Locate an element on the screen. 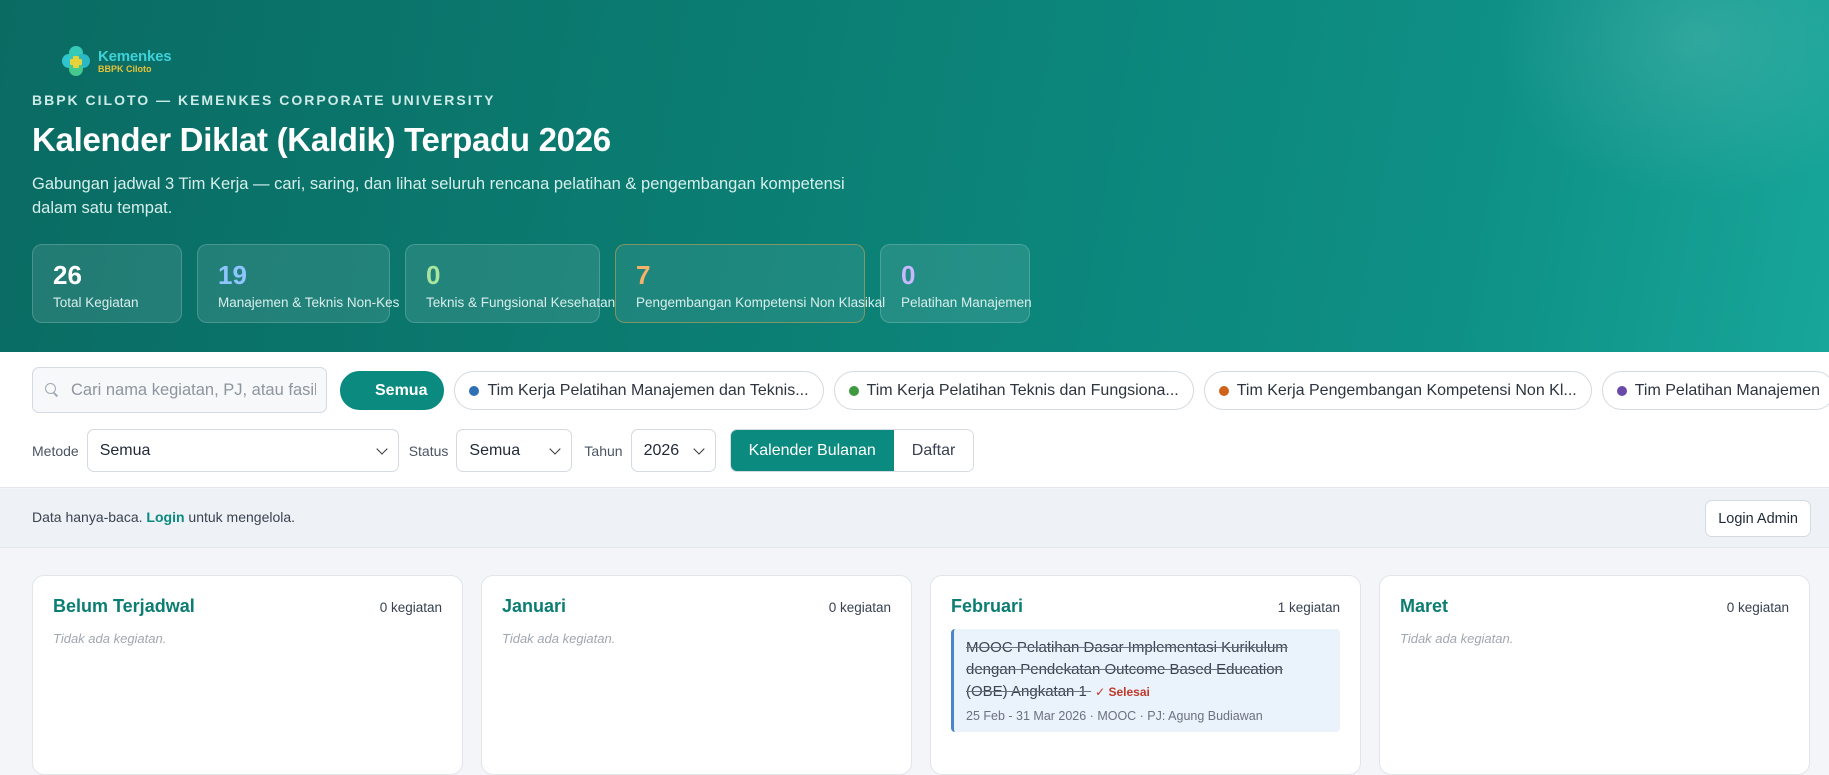 This screenshot has height=775, width=1829. login-admin-button: Login Admin is located at coordinates (1758, 518).